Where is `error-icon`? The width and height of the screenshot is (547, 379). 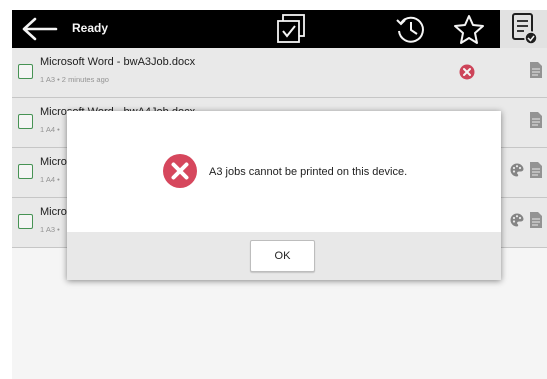
error-icon is located at coordinates (180, 171).